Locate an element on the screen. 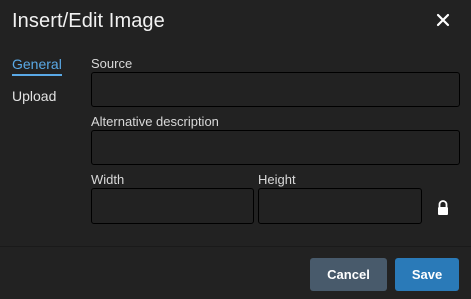 The height and width of the screenshot is (299, 471). alt-description-label: Alternative description is located at coordinates (155, 121).